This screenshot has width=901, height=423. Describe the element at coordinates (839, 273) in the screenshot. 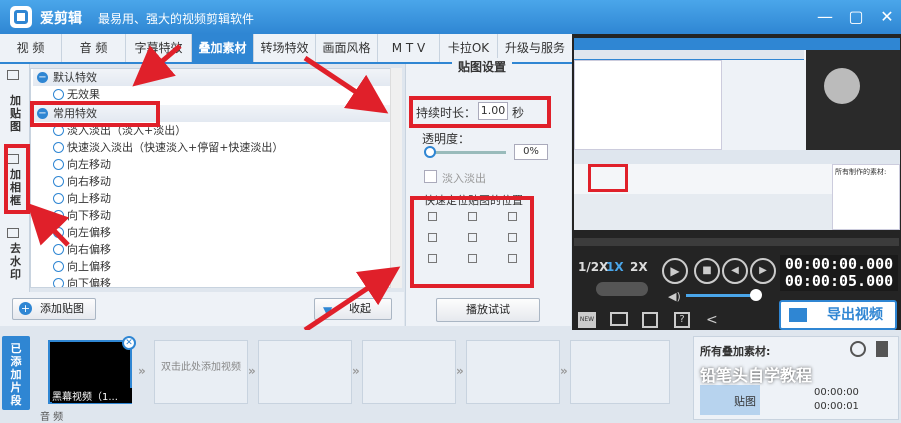

I see `time-display: 00:00:00.000 00:00:05.000` at that location.